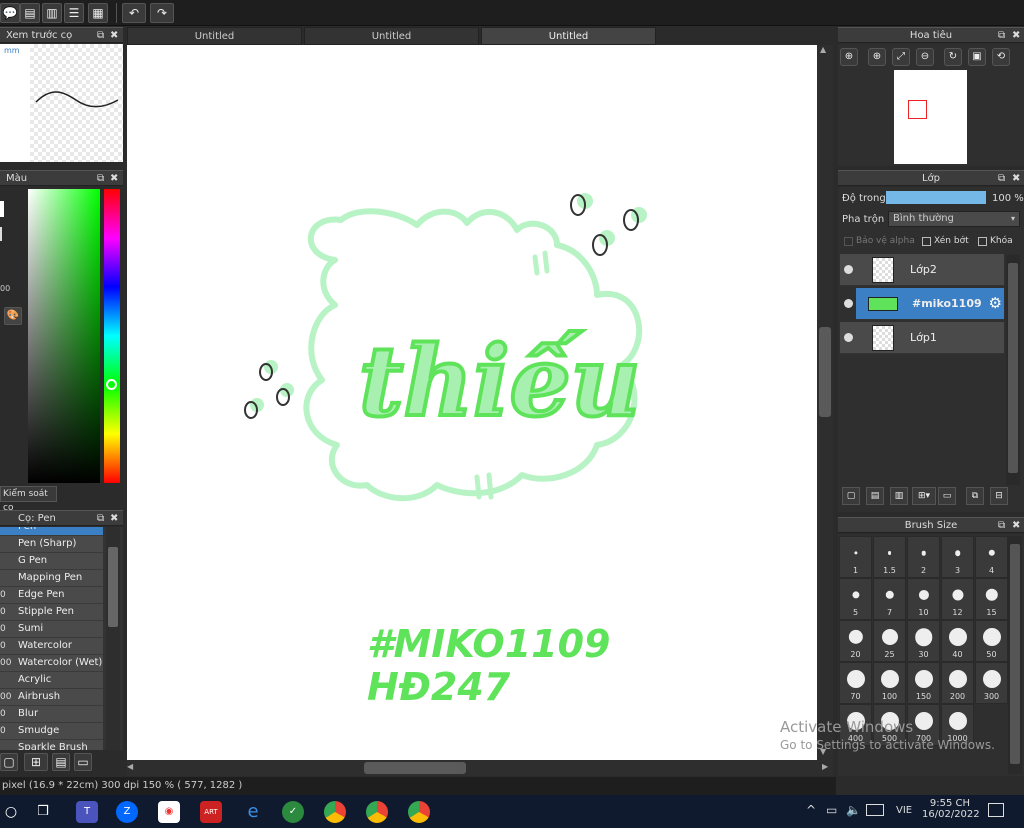 The image size is (1024, 828). I want to click on protect-alpha-checkbox, so click(848, 241).